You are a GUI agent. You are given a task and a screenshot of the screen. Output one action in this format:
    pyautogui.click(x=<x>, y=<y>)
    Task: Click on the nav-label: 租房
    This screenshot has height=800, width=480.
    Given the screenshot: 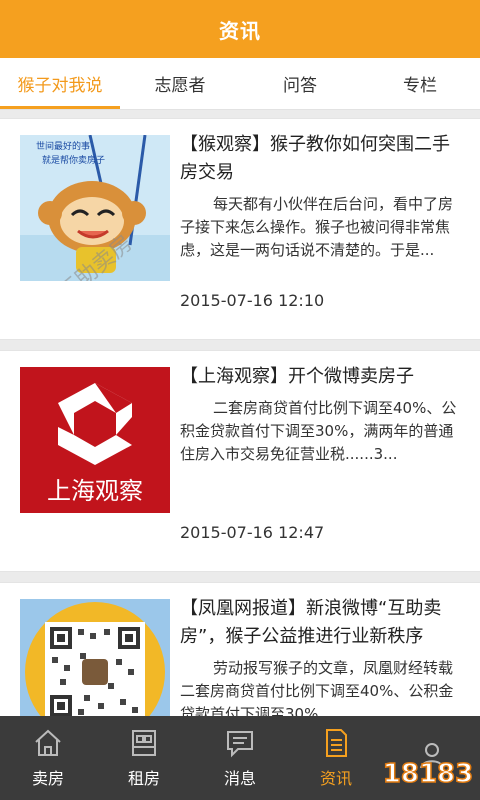 What is the action you would take?
    pyautogui.click(x=143, y=778)
    